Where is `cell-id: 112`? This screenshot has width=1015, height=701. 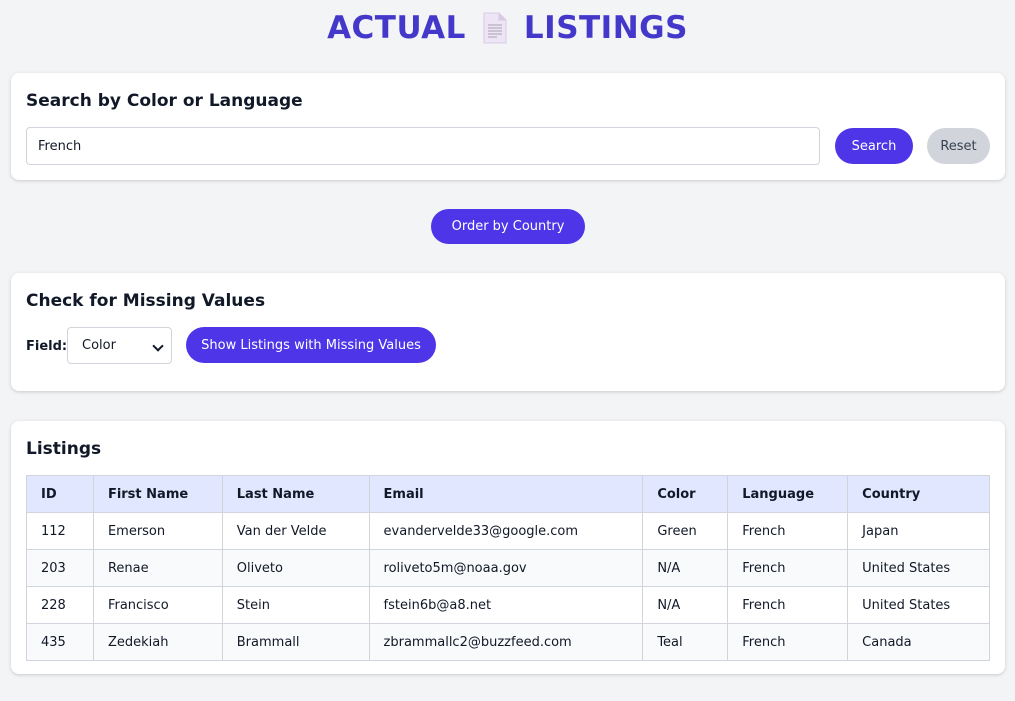
cell-id: 112 is located at coordinates (60, 531).